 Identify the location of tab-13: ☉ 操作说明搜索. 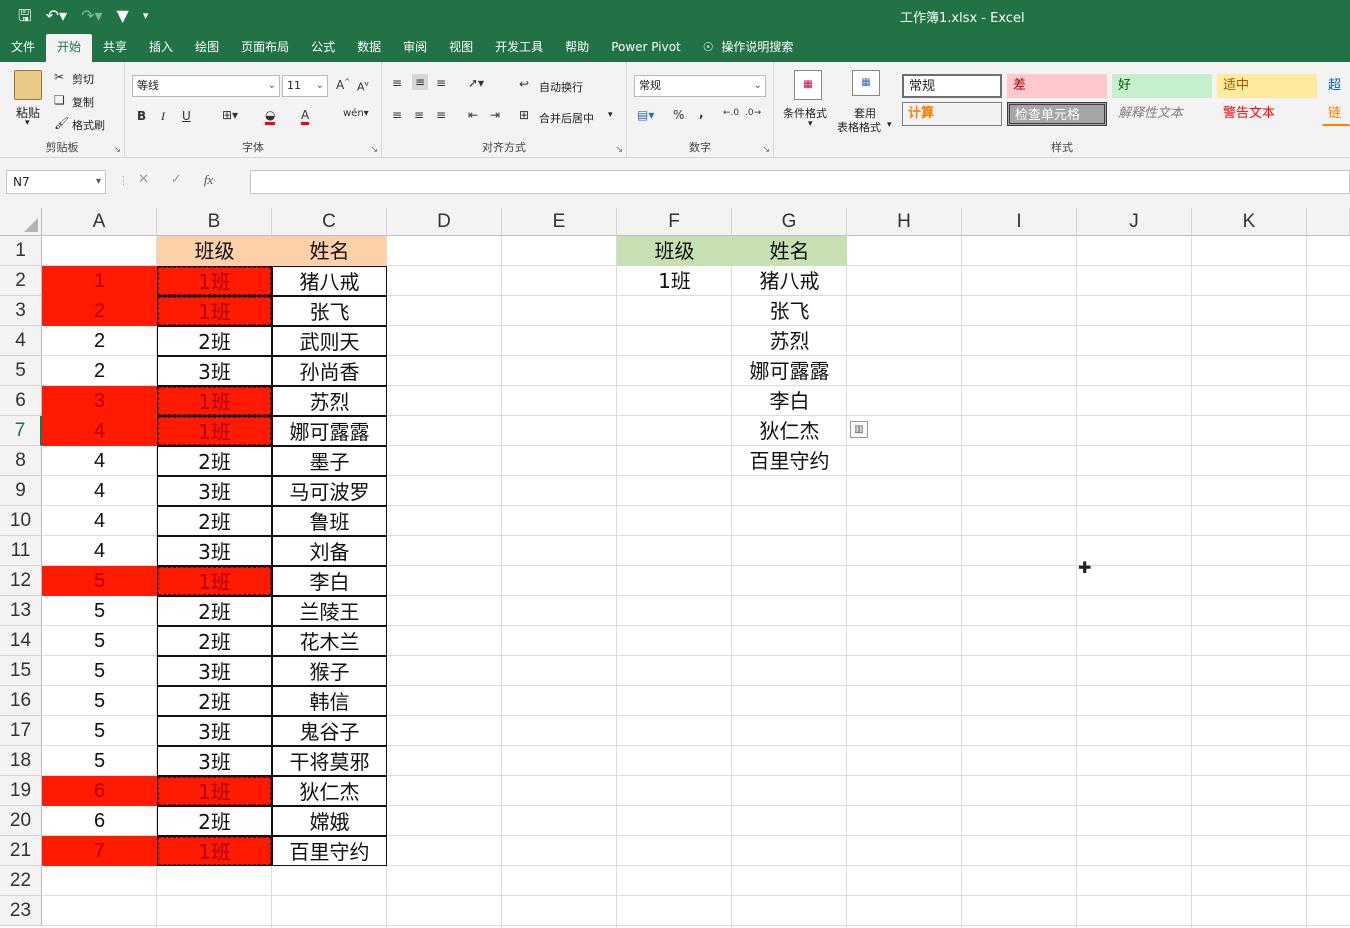
(748, 48).